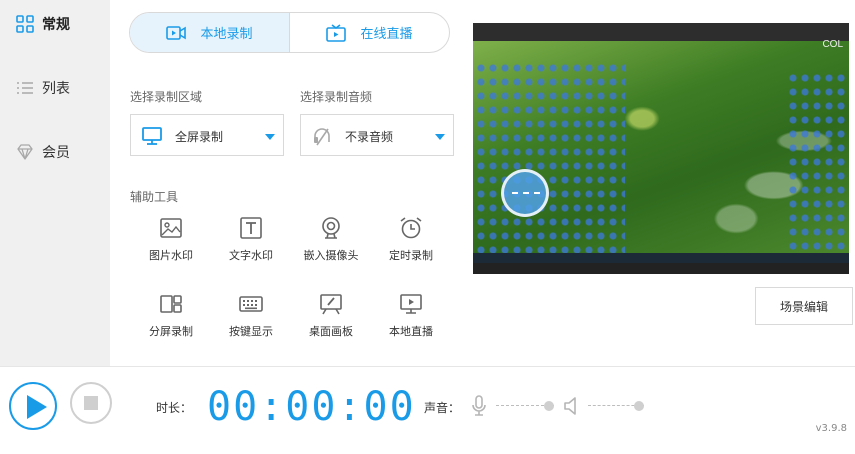 This screenshot has height=454, width=855. I want to click on tab-online-live: 在线直播, so click(369, 32).